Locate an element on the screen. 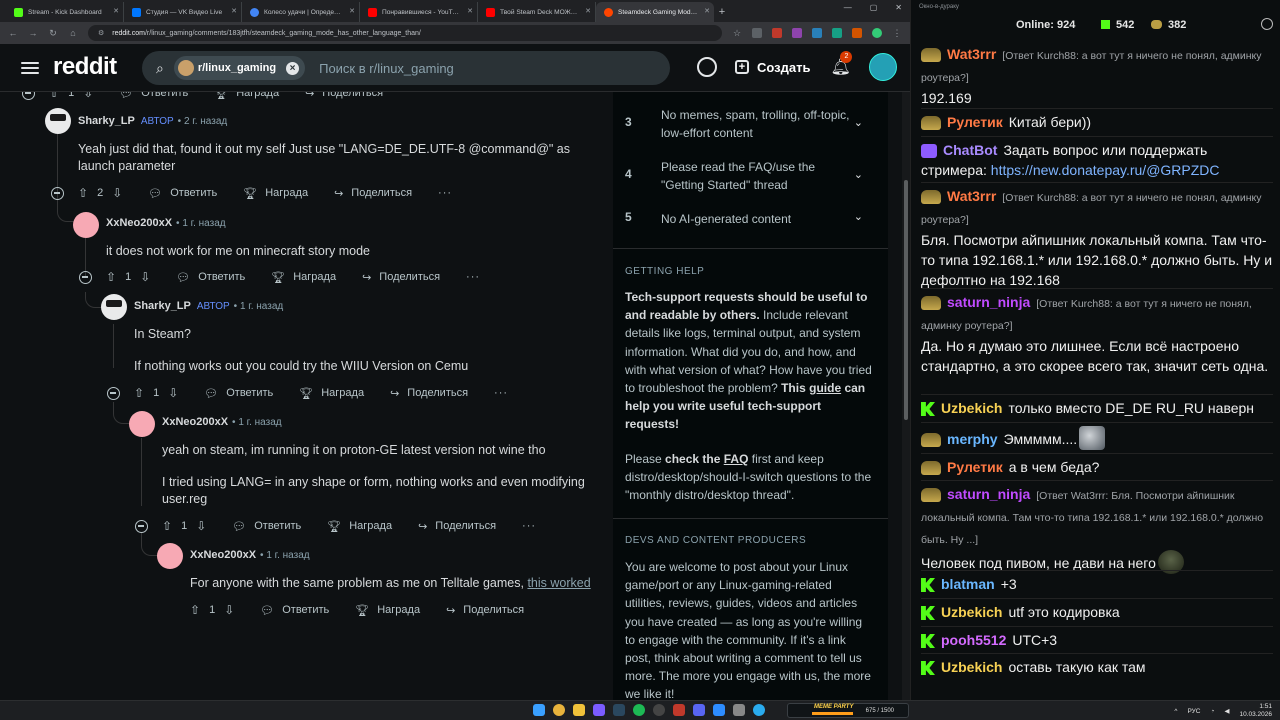 The image size is (1280, 720). subreddit-filter-chip: r/linux_gaming × is located at coordinates (239, 68).